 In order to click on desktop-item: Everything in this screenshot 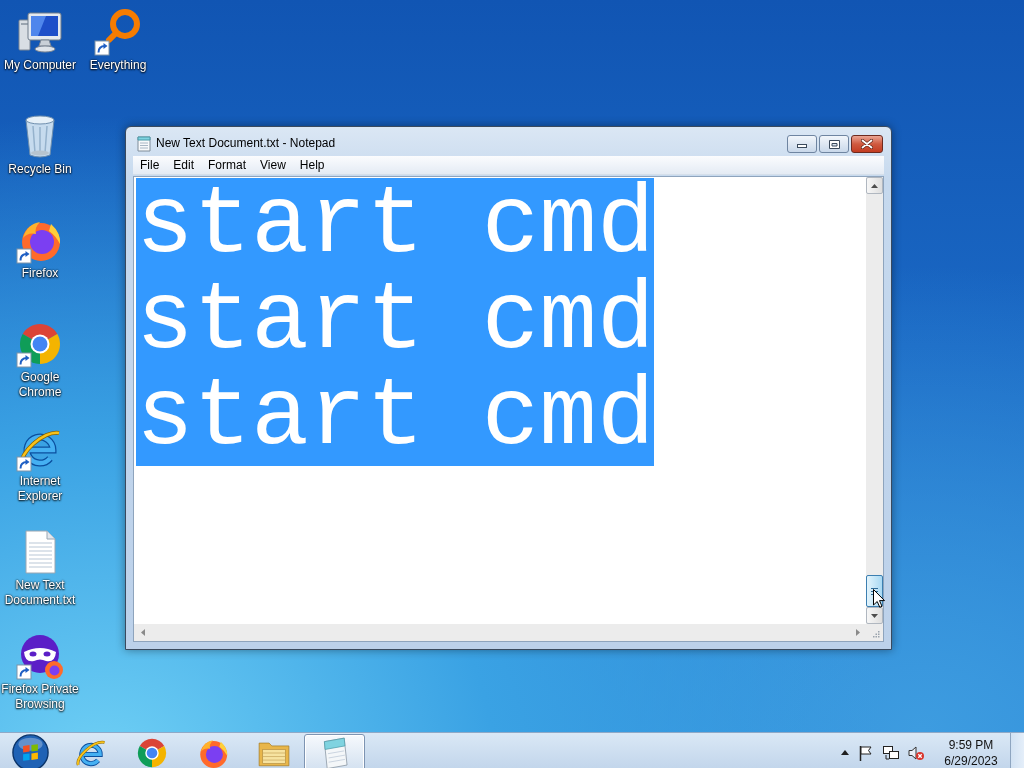, I will do `click(118, 56)`.